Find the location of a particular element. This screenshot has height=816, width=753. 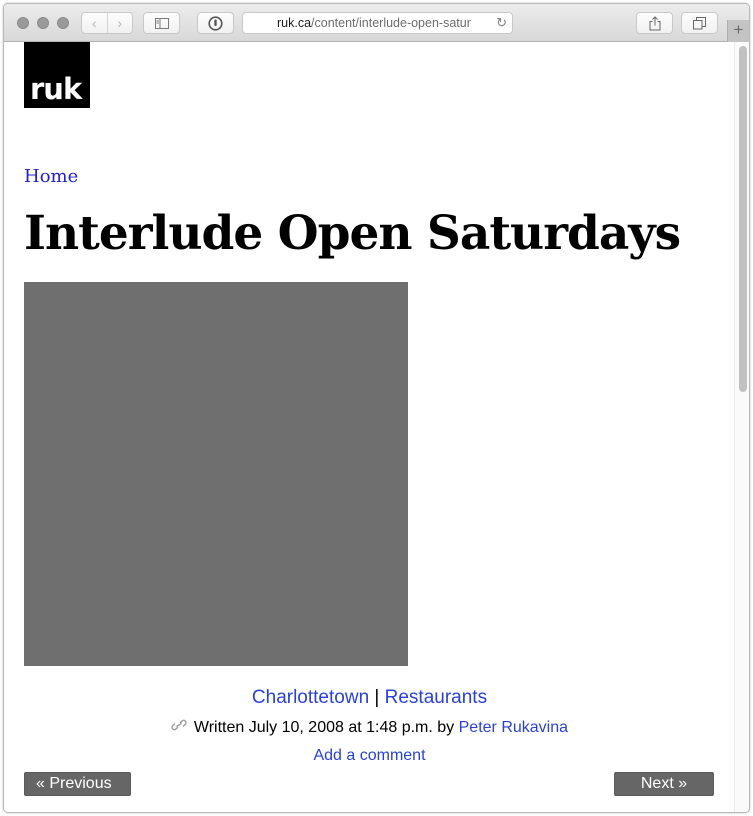

zoom-window-button is located at coordinates (63, 23).